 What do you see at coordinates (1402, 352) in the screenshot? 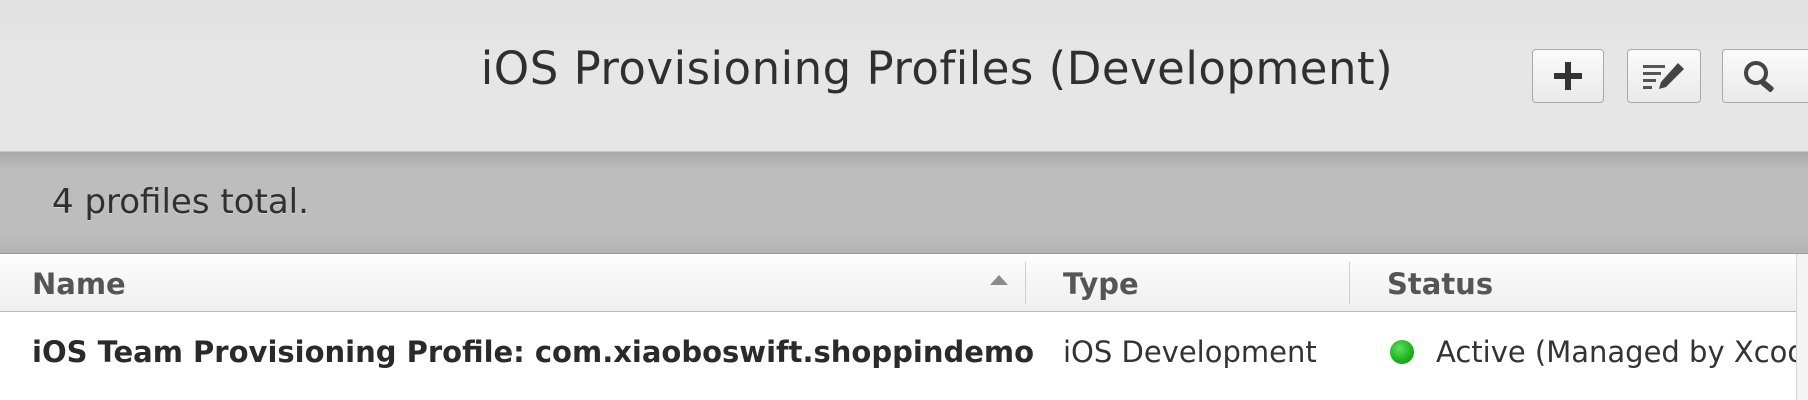
I see `status-active-icon` at bounding box center [1402, 352].